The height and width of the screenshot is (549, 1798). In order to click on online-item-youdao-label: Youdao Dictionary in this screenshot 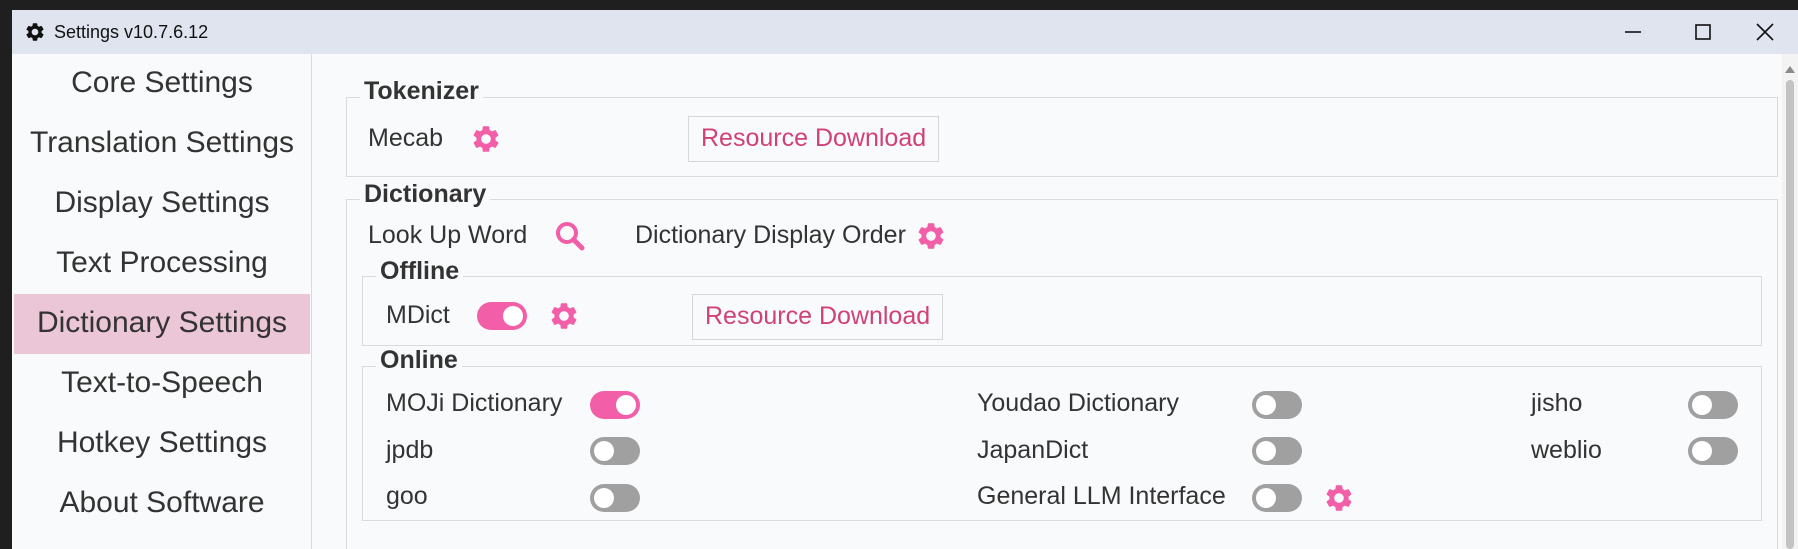, I will do `click(1078, 403)`.